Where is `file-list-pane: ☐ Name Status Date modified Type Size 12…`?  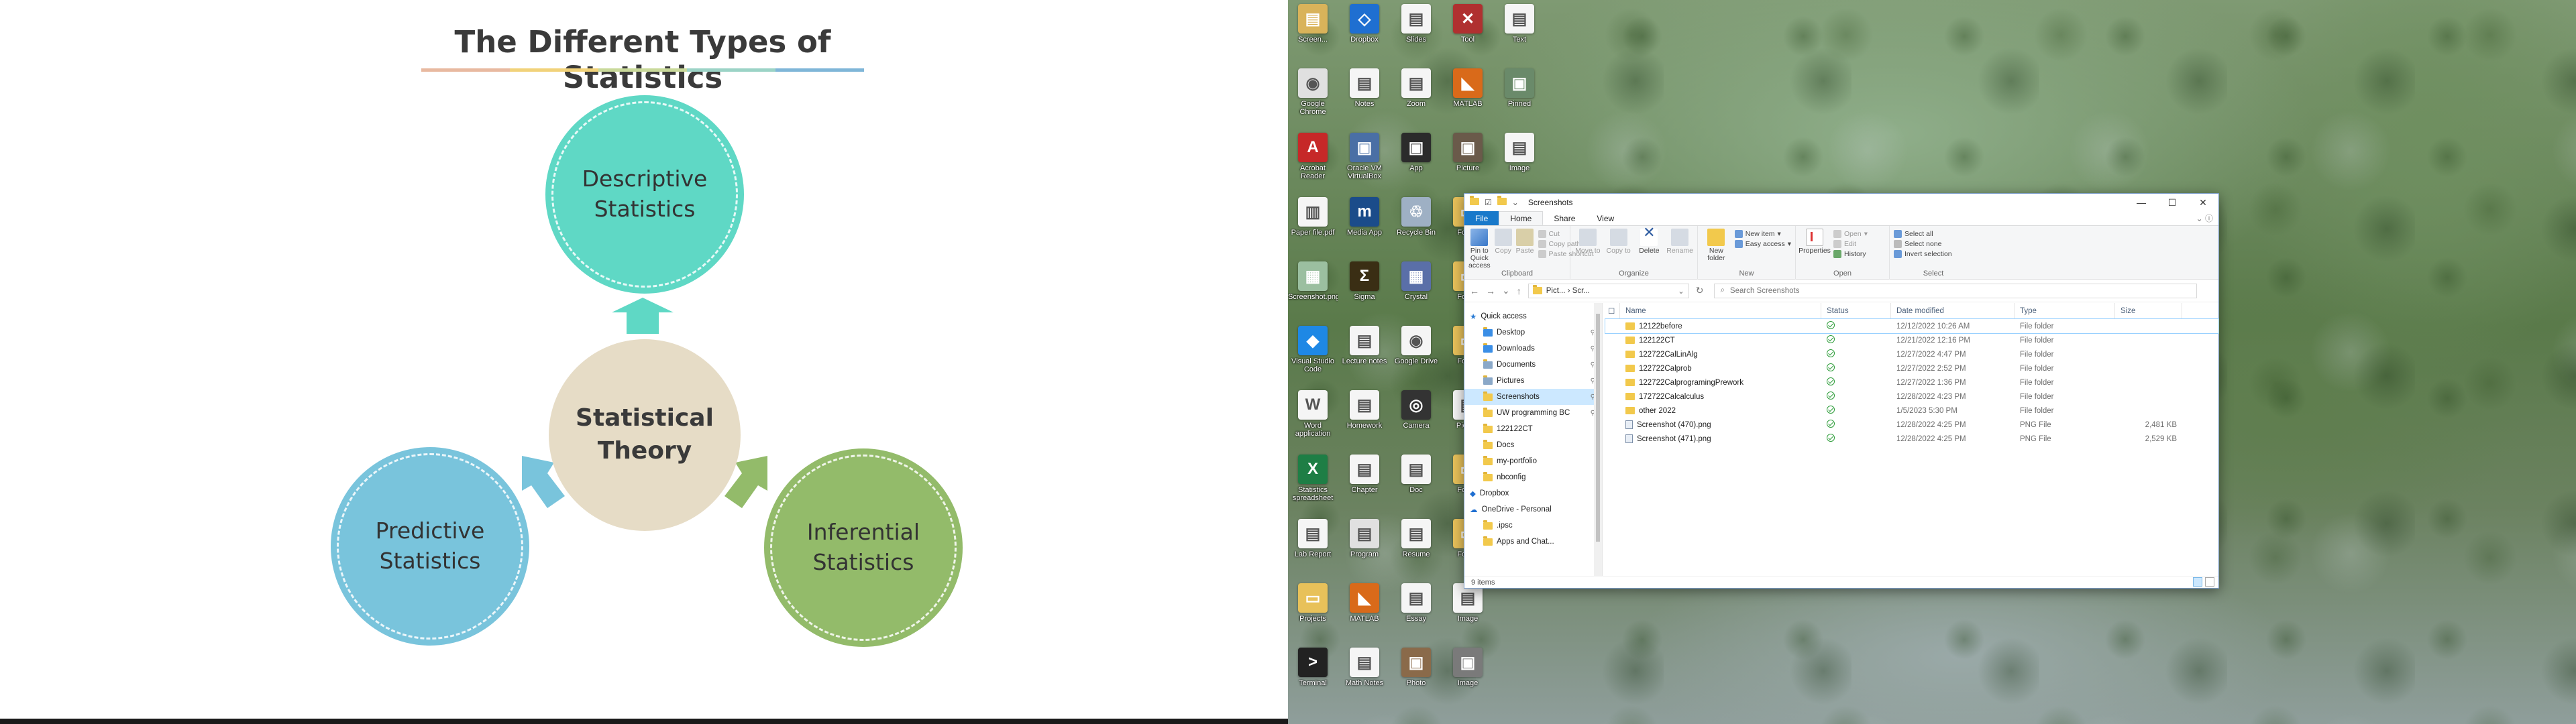 file-list-pane: ☐ Name Status Date modified Type Size 12… is located at coordinates (1911, 439).